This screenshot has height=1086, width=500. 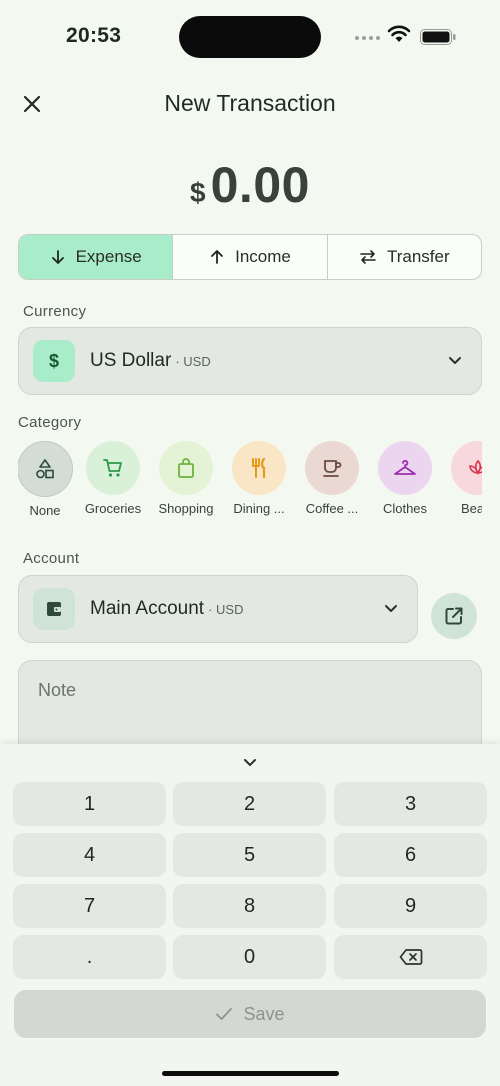 I want to click on note-input, so click(x=248, y=690).